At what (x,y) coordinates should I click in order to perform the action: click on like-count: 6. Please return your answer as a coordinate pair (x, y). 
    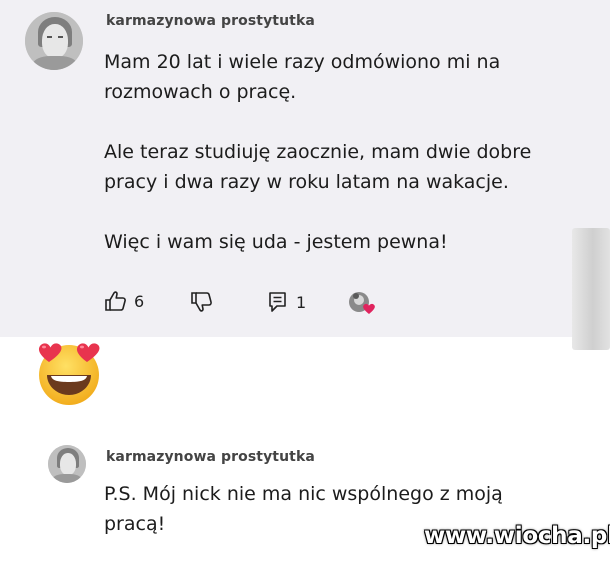
    Looking at the image, I should click on (139, 301).